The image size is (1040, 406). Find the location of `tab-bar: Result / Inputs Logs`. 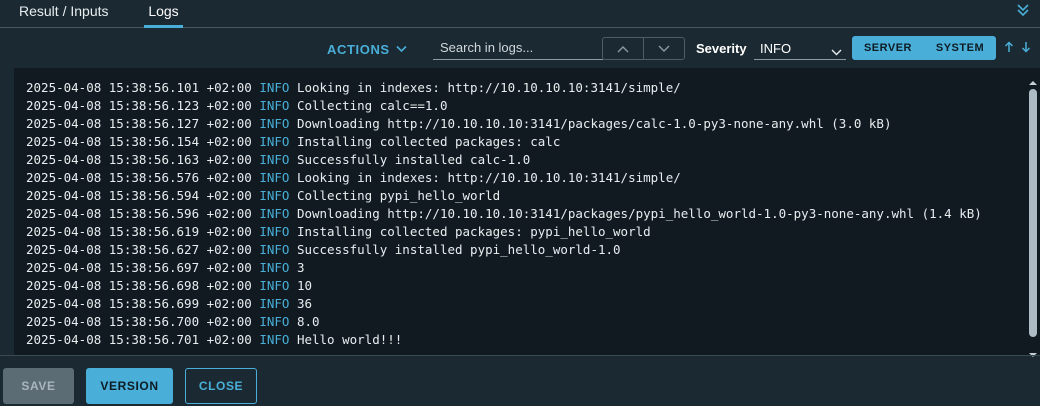

tab-bar: Result / Inputs Logs is located at coordinates (520, 14).